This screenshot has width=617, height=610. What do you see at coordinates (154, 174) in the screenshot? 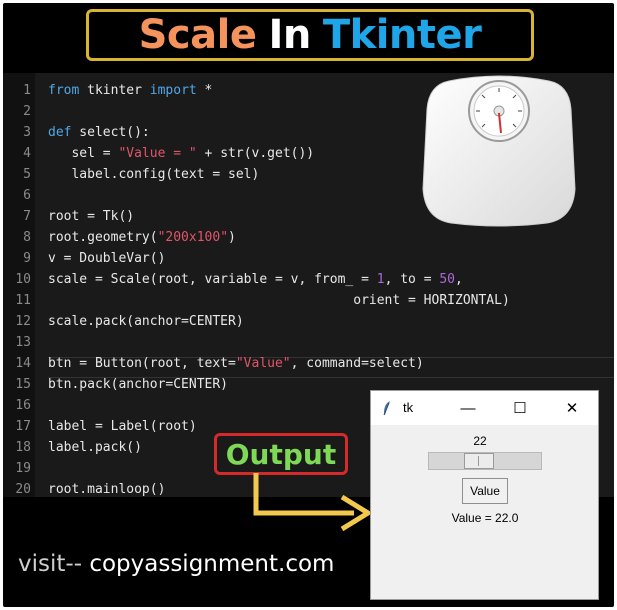
I see `code-text: label.config(text = sel)` at bounding box center [154, 174].